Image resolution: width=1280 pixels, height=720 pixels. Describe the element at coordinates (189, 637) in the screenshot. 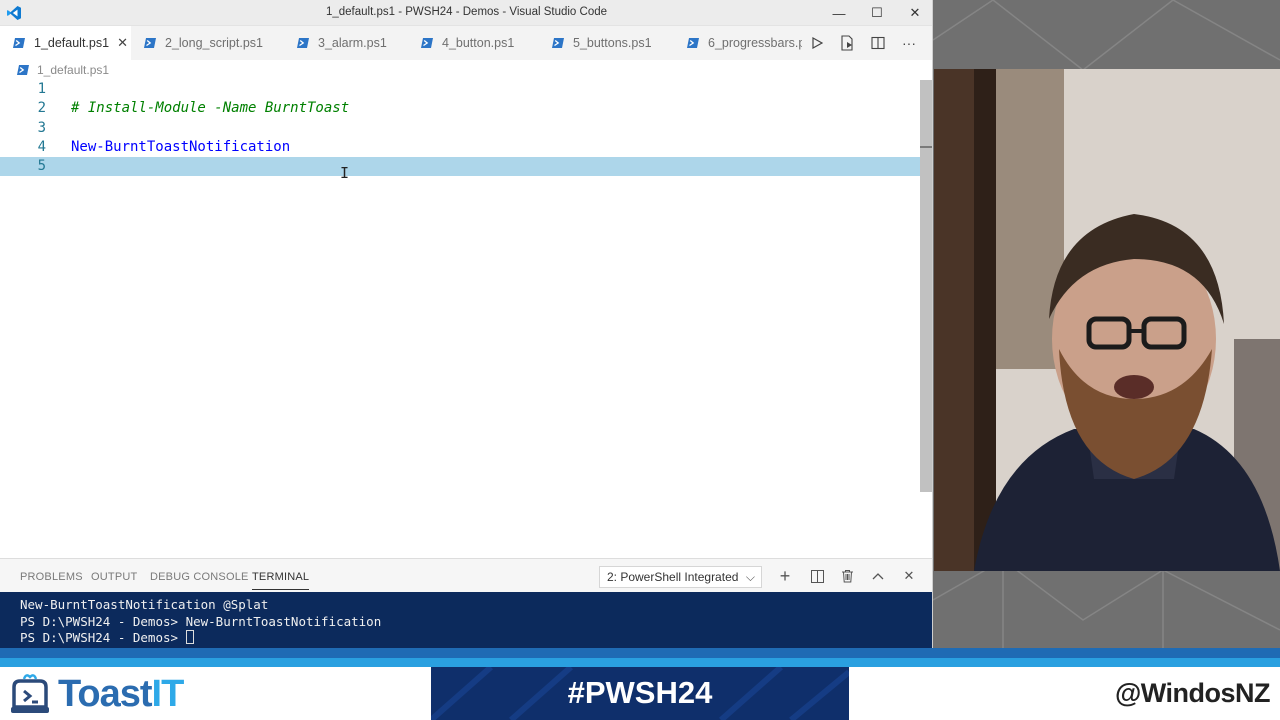

I see `terminal-cursor` at that location.